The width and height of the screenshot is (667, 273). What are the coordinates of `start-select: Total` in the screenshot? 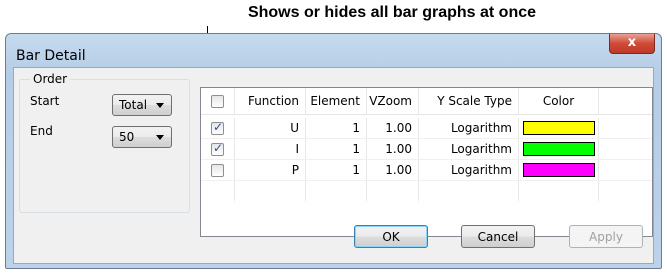 It's located at (142, 105).